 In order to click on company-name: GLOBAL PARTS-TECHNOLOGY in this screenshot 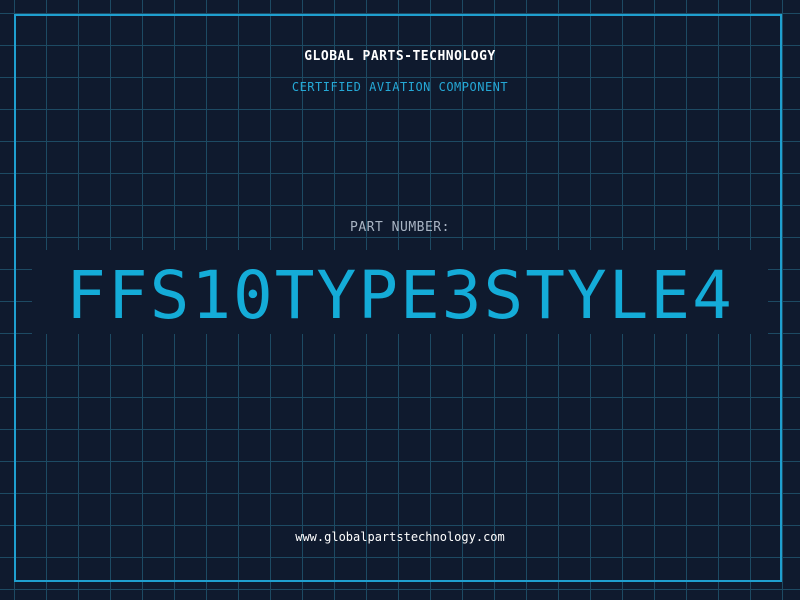, I will do `click(400, 56)`.